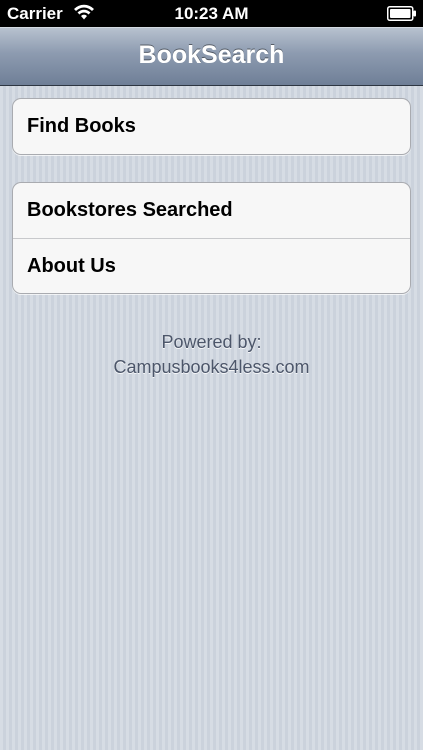  I want to click on find-books-cell: Find Books, so click(211, 126).